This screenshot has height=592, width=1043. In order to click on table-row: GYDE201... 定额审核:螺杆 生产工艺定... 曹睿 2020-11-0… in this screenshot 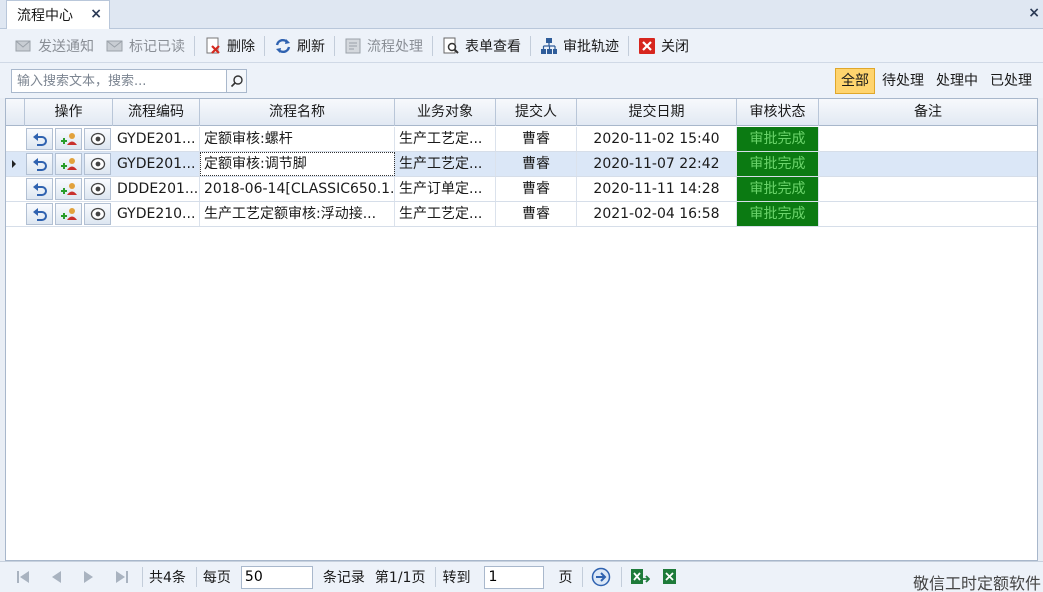, I will do `click(521, 139)`.